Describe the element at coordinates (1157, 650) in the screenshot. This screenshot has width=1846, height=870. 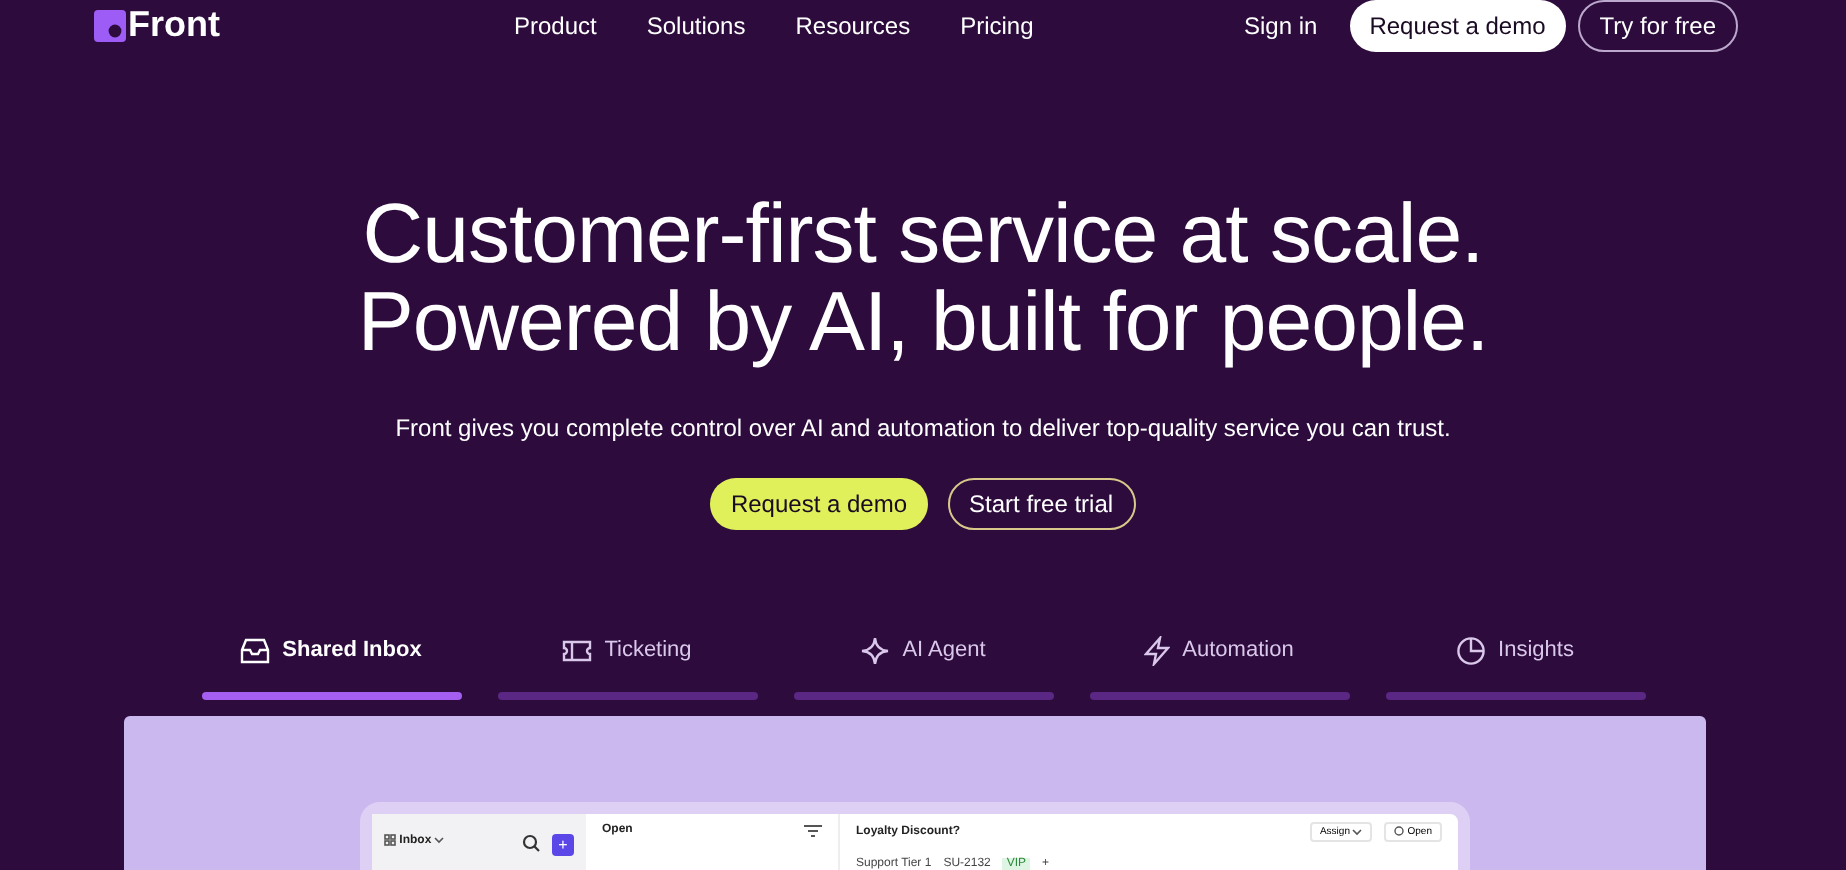
I see `lightning-icon` at that location.